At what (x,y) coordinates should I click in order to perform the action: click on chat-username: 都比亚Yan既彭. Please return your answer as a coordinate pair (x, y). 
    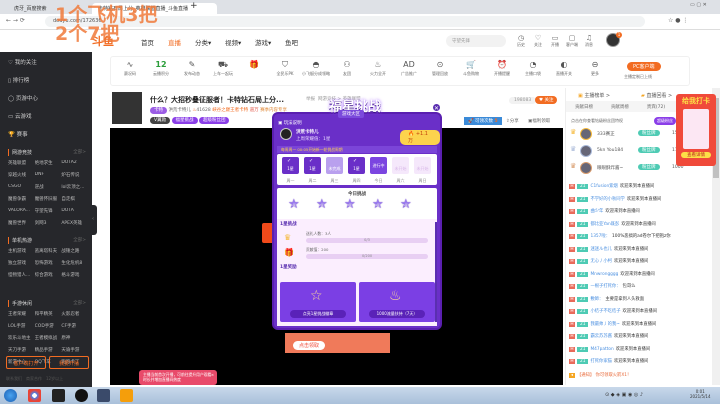
    Looking at the image, I should click on (604, 224).